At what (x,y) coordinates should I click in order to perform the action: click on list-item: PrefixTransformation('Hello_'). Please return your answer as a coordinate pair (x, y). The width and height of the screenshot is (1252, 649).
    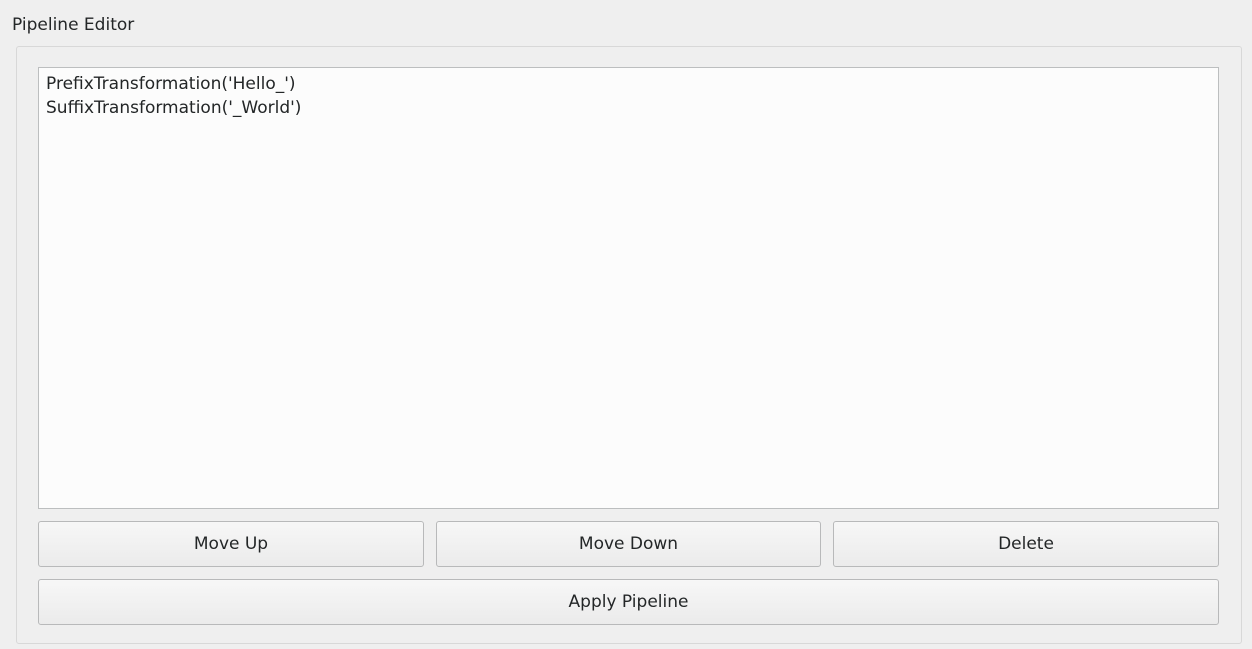
    Looking at the image, I should click on (628, 84).